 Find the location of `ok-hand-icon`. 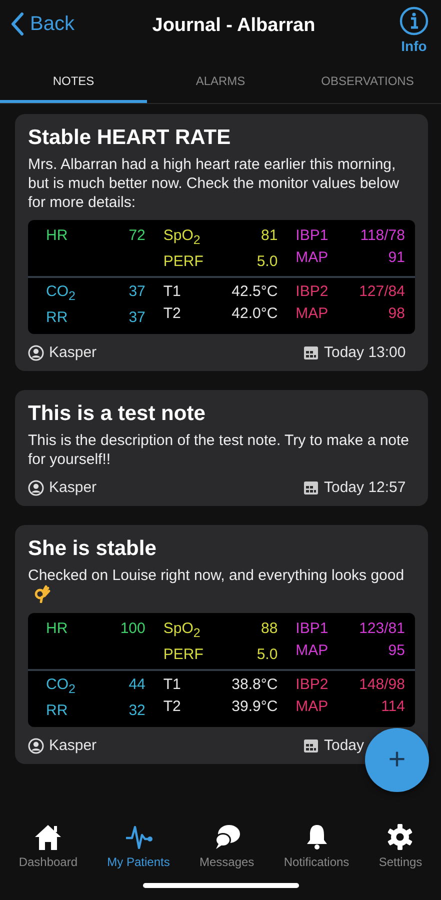

ok-hand-icon is located at coordinates (42, 594).